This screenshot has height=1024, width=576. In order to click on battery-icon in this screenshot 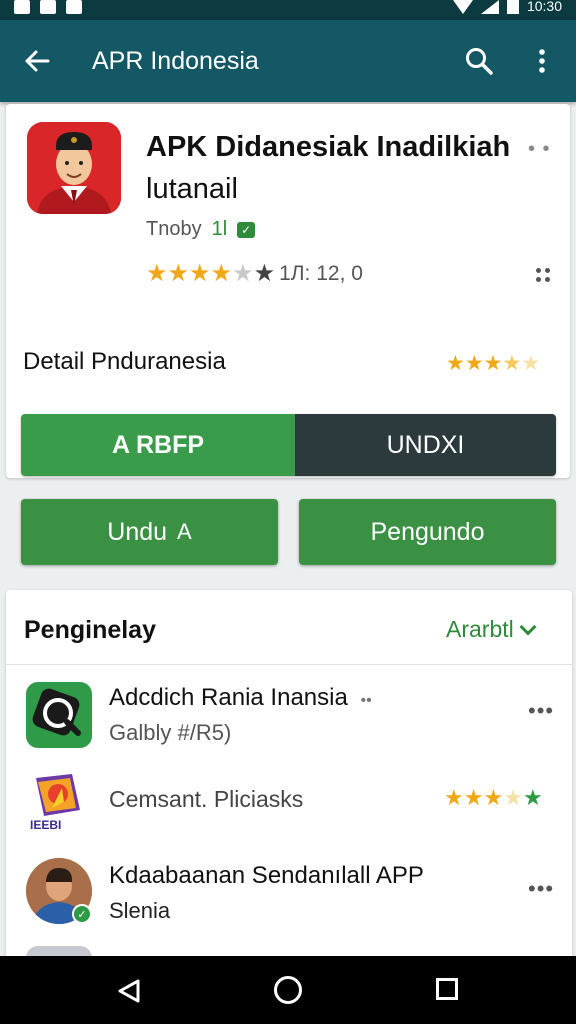, I will do `click(512, 7)`.